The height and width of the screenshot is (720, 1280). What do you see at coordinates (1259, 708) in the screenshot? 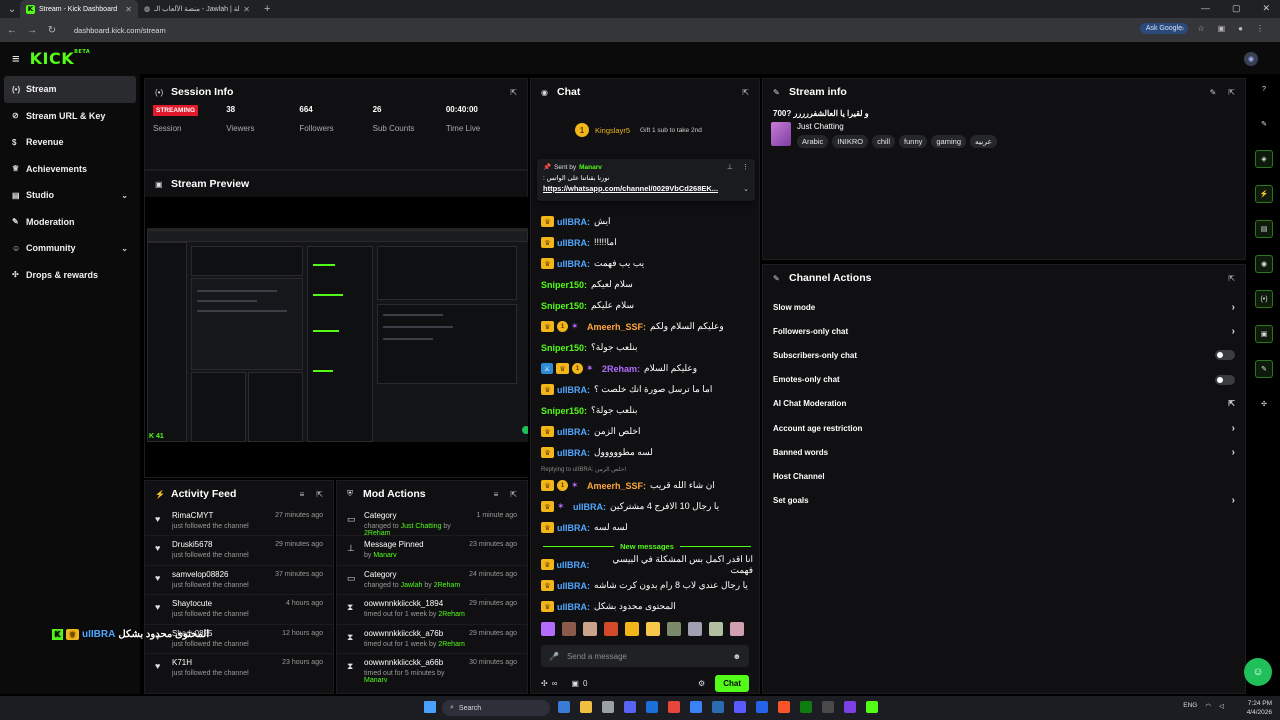
I see `taskbar-clock: 7:24 PM 4/4/2026` at bounding box center [1259, 708].